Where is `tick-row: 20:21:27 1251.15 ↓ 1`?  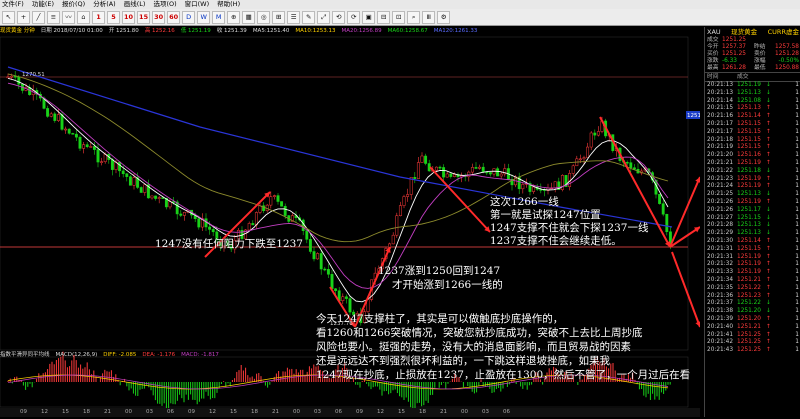 tick-row: 20:21:27 1251.15 ↓ 1 is located at coordinates (752, 219).